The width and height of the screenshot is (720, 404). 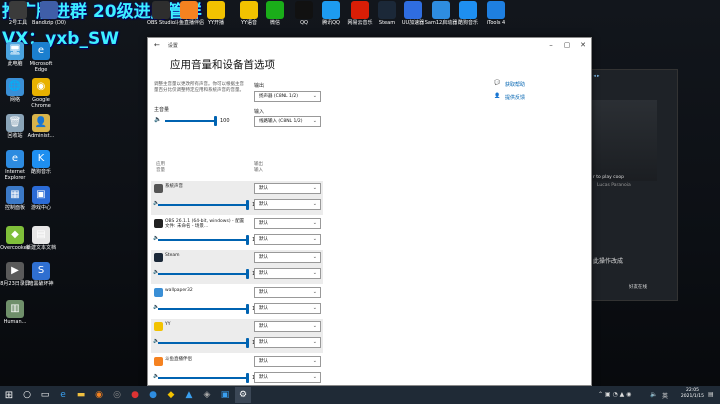 I want to click on feedback-link: 提供反馈, so click(x=515, y=97).